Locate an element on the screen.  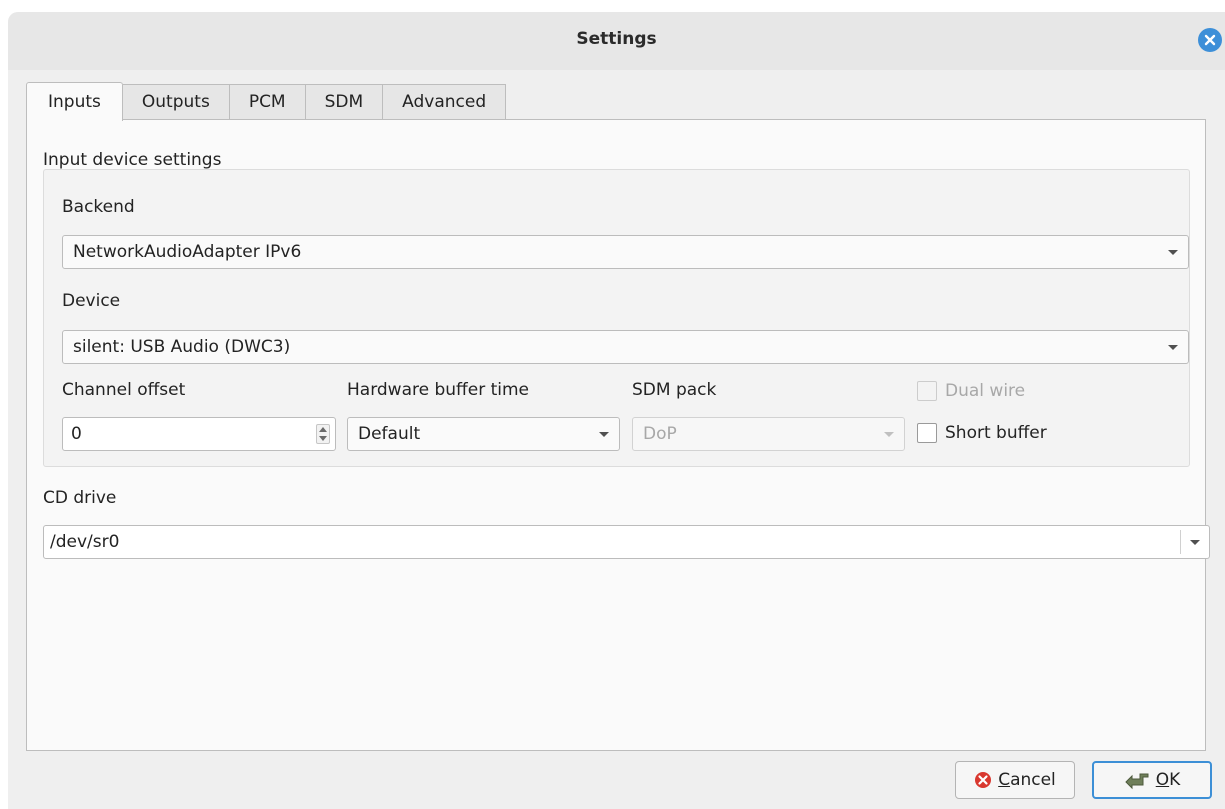
close-icon is located at coordinates (1210, 40).